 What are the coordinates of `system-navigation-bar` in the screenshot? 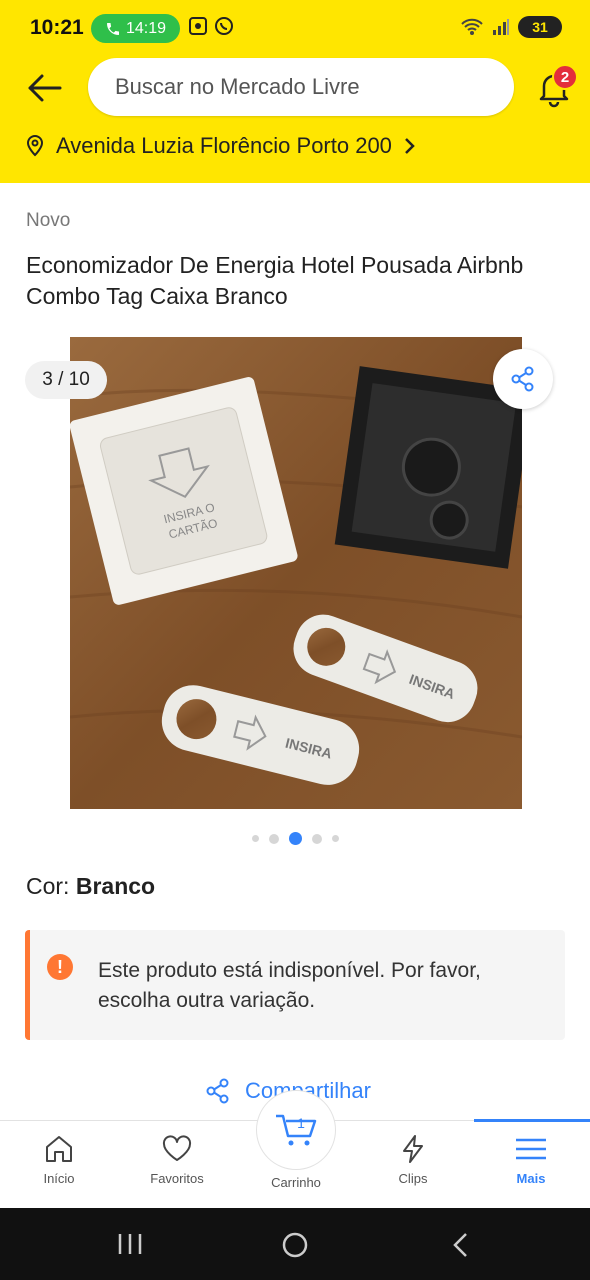 It's located at (295, 1244).